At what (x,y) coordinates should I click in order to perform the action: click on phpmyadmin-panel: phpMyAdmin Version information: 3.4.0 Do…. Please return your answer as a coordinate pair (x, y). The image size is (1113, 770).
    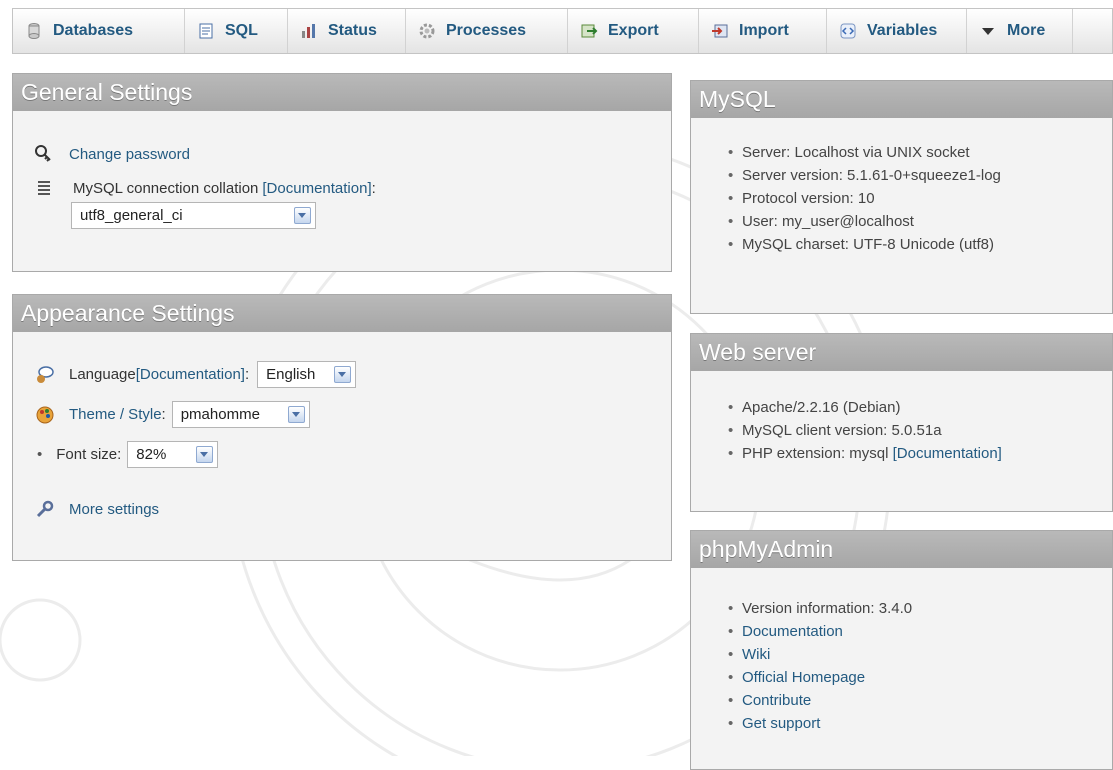
    Looking at the image, I should click on (901, 650).